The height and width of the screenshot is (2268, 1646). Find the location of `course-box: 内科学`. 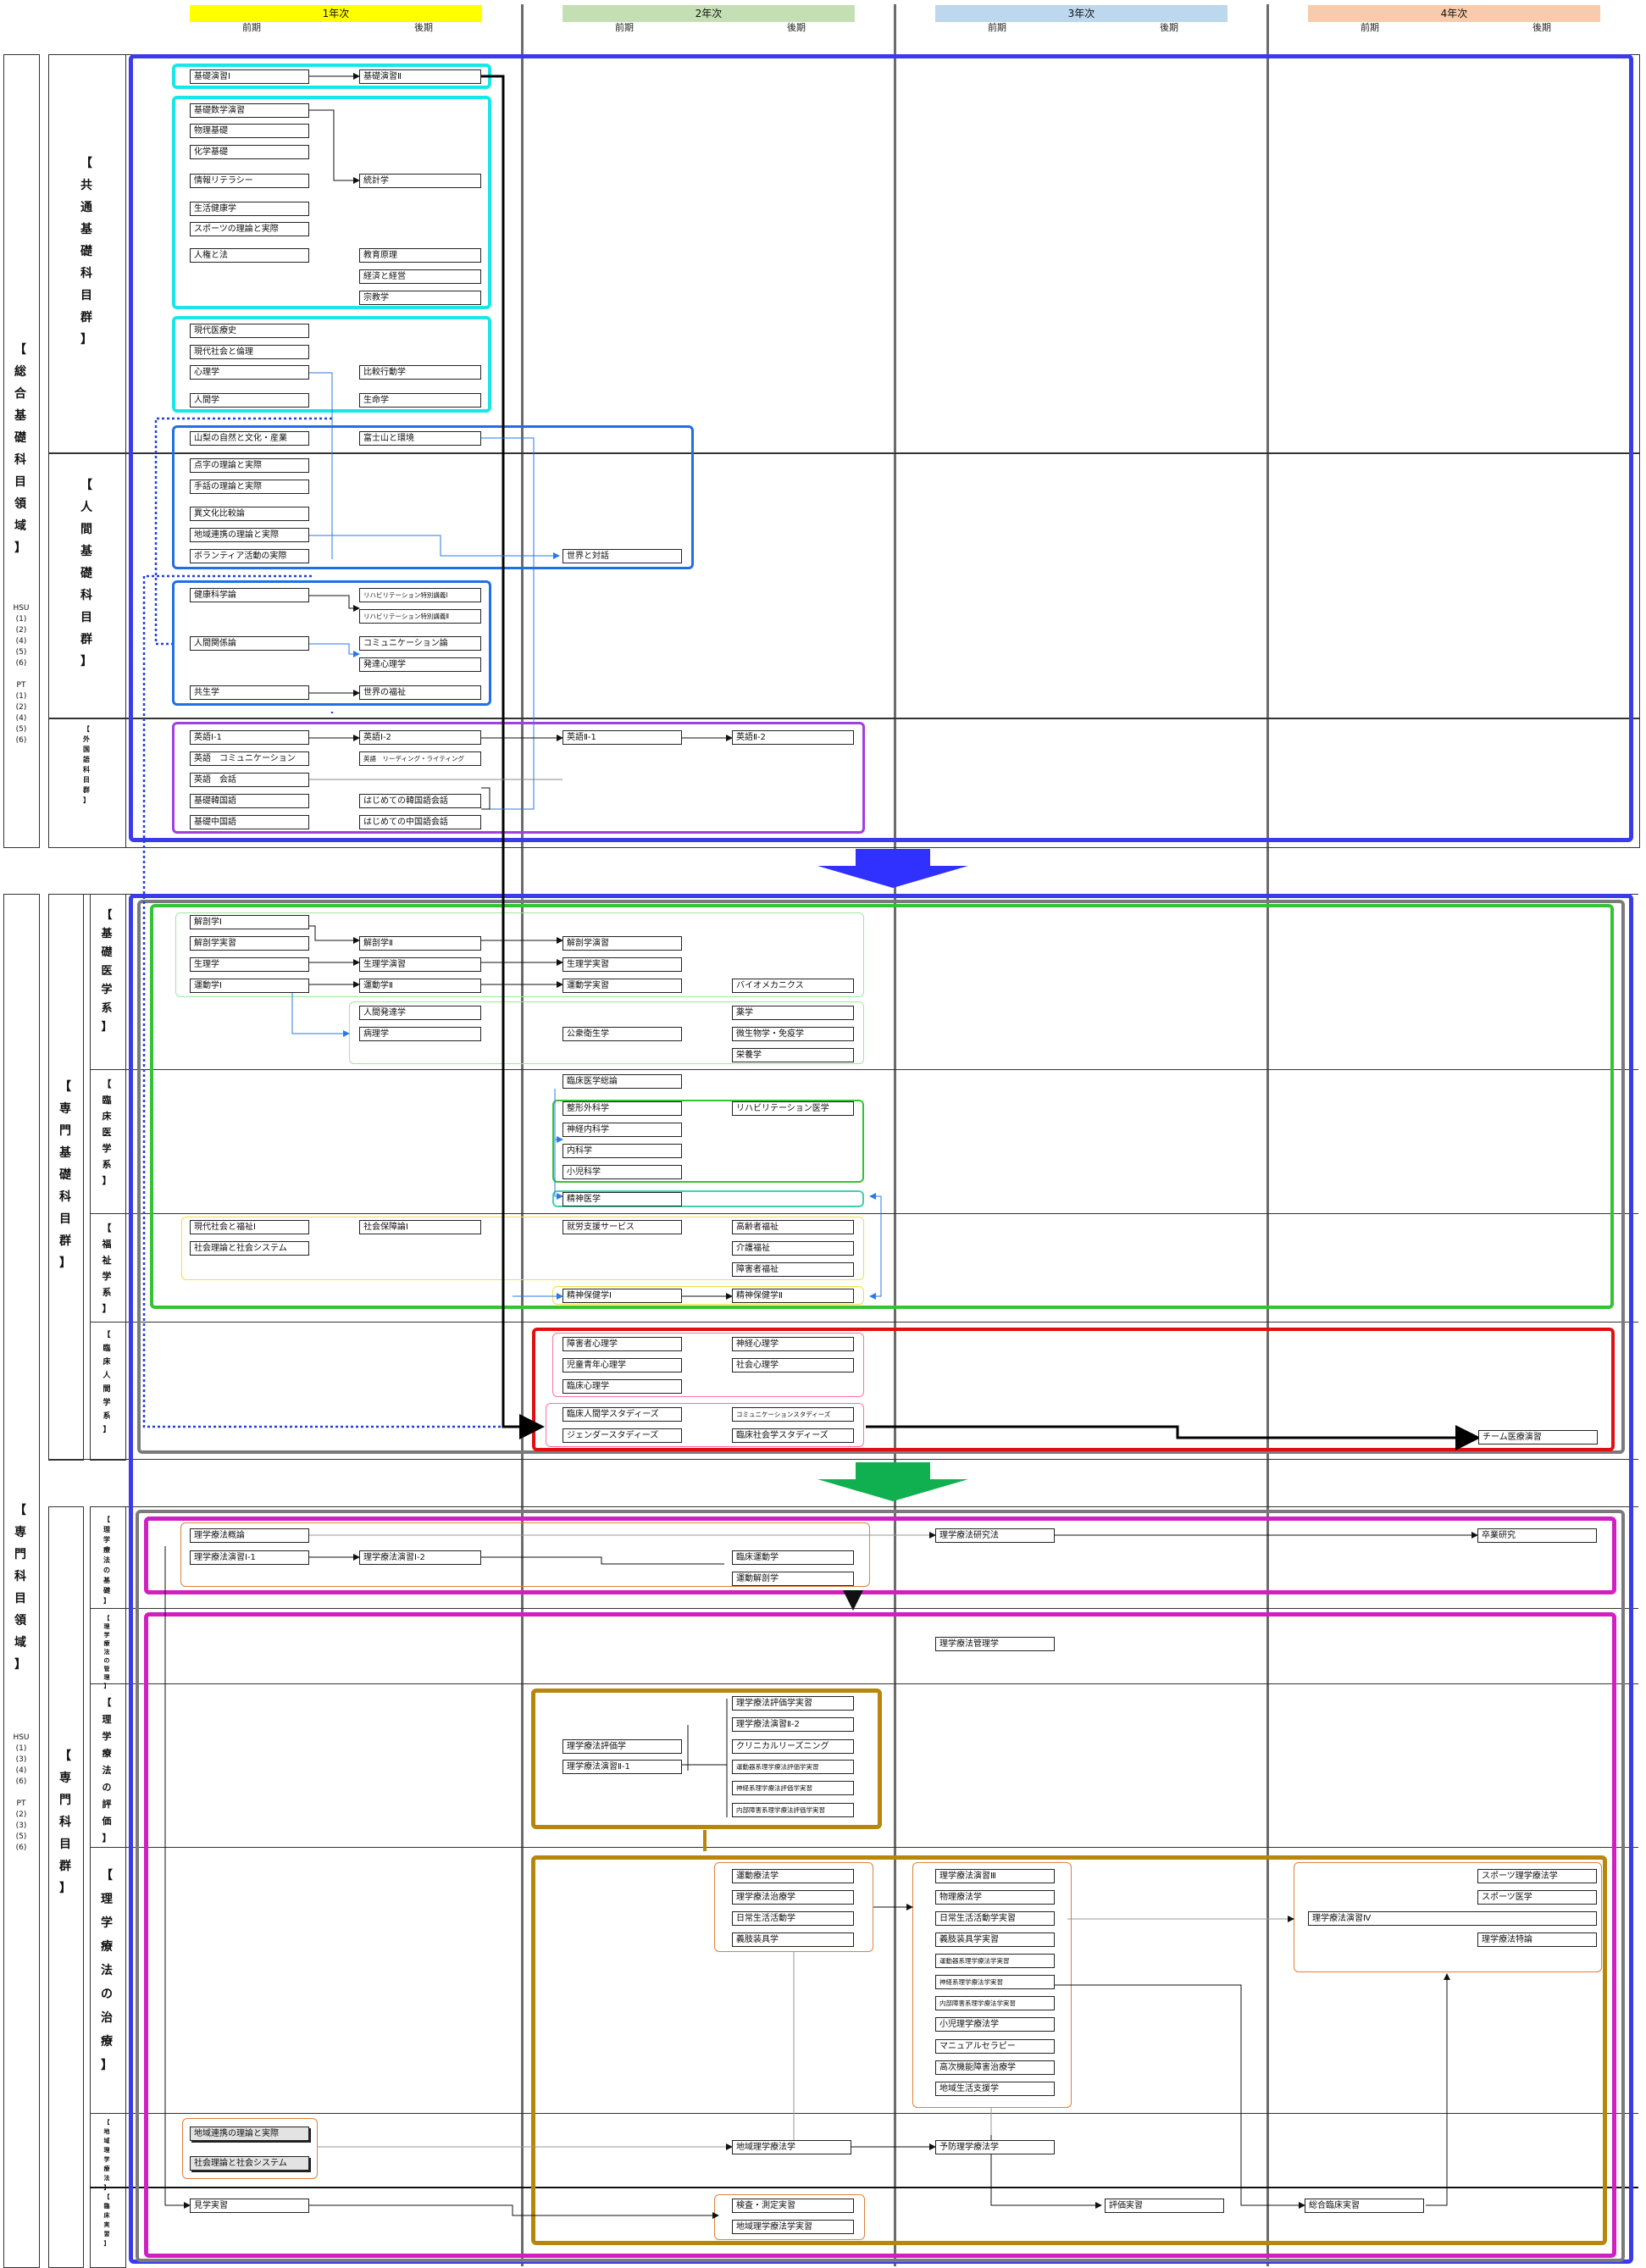

course-box: 内科学 is located at coordinates (623, 1151).